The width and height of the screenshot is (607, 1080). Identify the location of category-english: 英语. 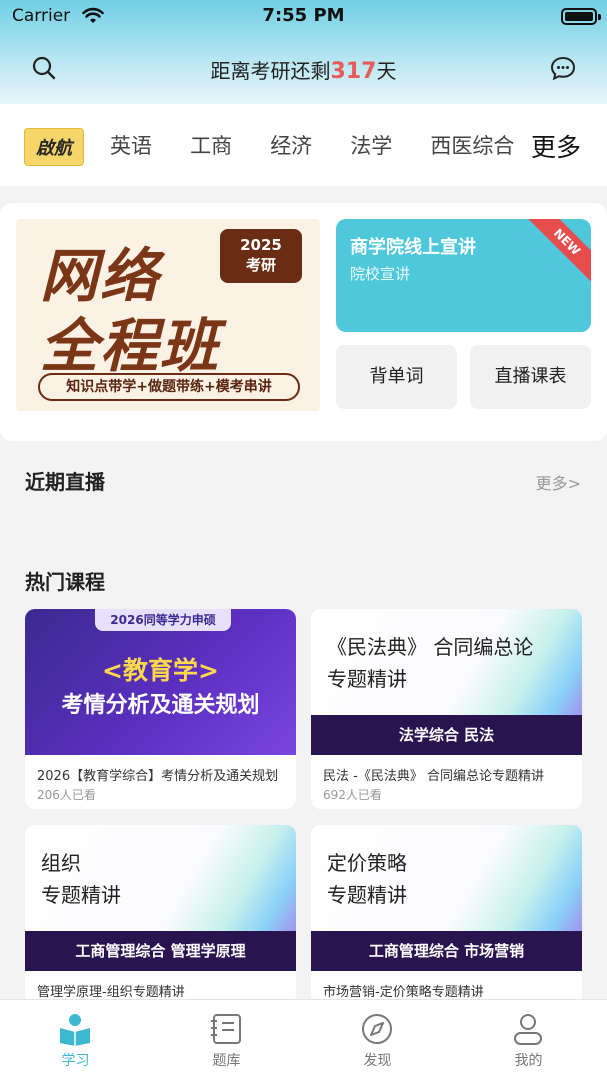
(131, 145).